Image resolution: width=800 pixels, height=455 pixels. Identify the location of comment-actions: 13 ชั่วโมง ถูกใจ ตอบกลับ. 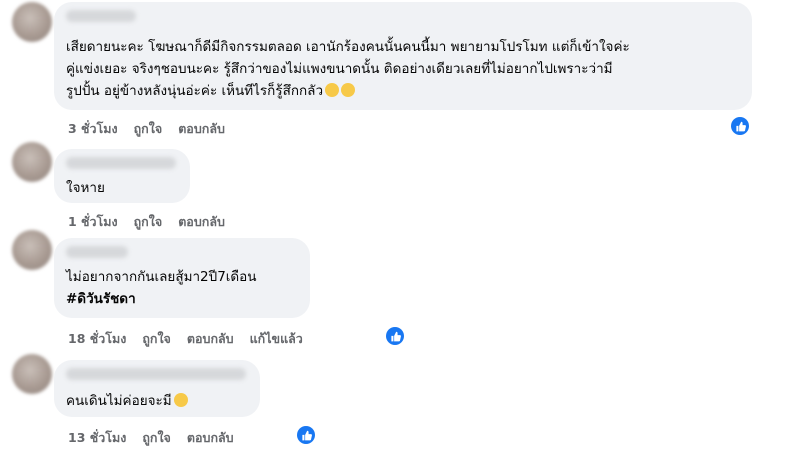
(159, 438).